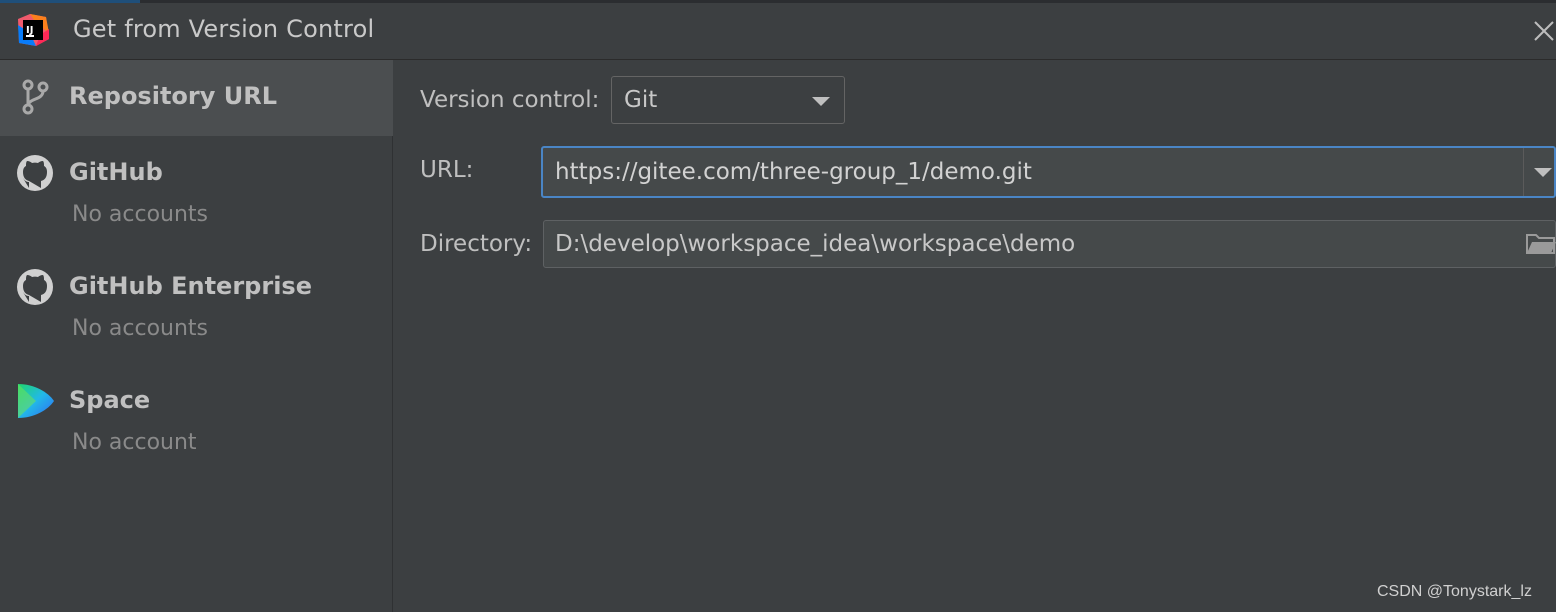 The height and width of the screenshot is (612, 1556). Describe the element at coordinates (134, 442) in the screenshot. I see `sidebar-item-subtitle: No account` at that location.